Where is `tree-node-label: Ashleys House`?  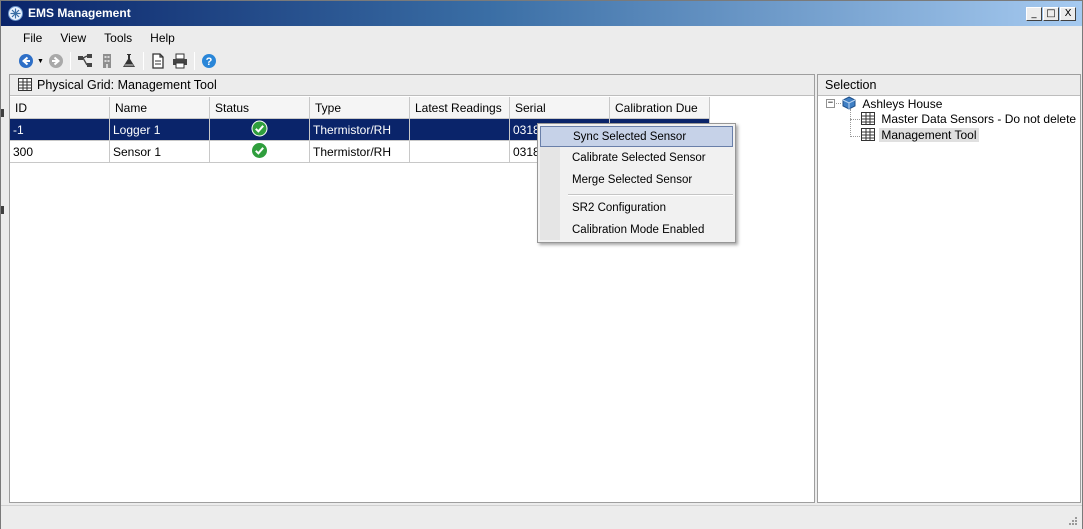 tree-node-label: Ashleys House is located at coordinates (902, 104).